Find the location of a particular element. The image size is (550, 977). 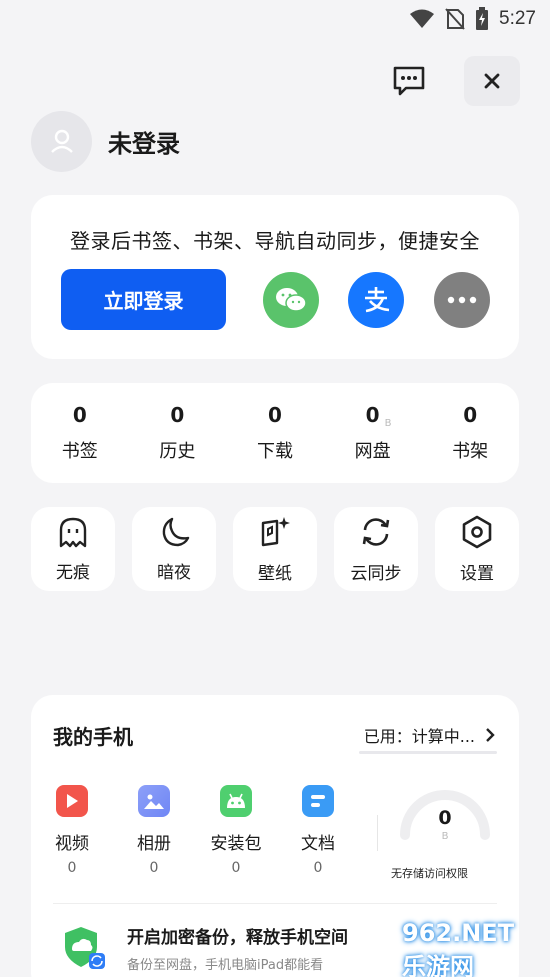

avatar is located at coordinates (61, 141).